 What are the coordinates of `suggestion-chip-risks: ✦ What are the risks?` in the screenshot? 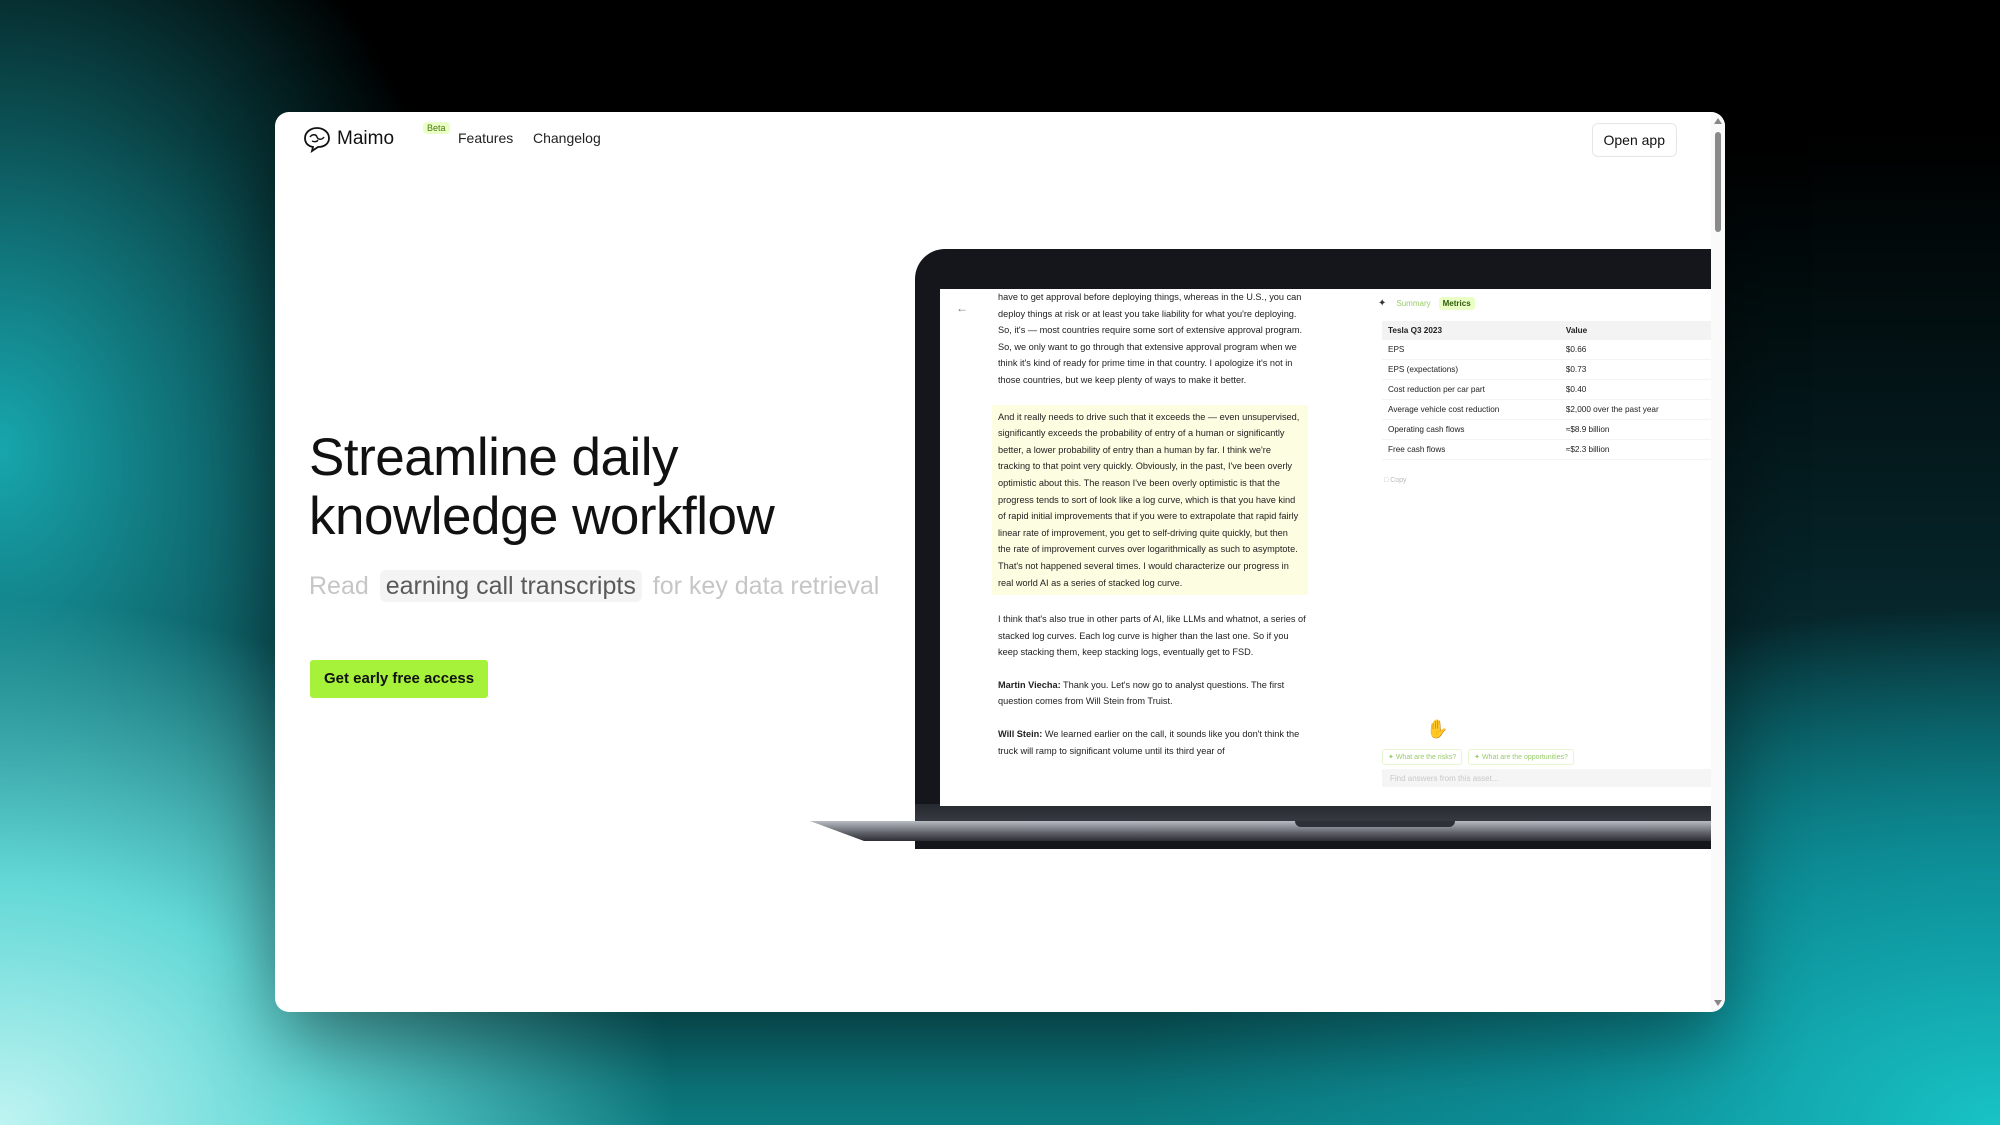 It's located at (1422, 757).